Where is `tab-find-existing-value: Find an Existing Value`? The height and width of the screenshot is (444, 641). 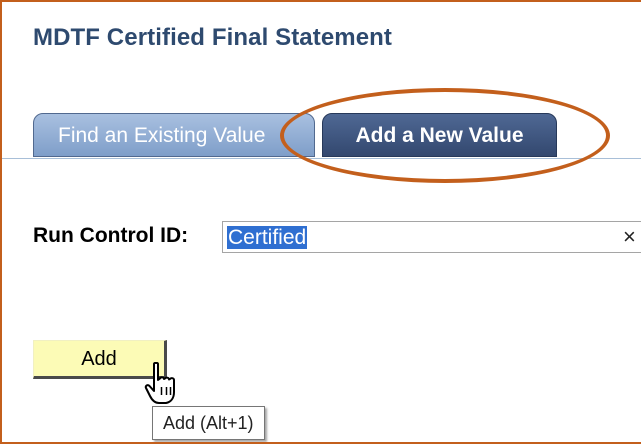
tab-find-existing-value: Find an Existing Value is located at coordinates (174, 135).